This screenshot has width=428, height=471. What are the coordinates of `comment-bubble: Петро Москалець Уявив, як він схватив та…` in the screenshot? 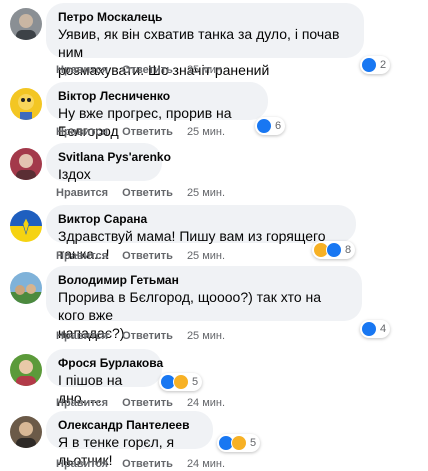 It's located at (205, 40).